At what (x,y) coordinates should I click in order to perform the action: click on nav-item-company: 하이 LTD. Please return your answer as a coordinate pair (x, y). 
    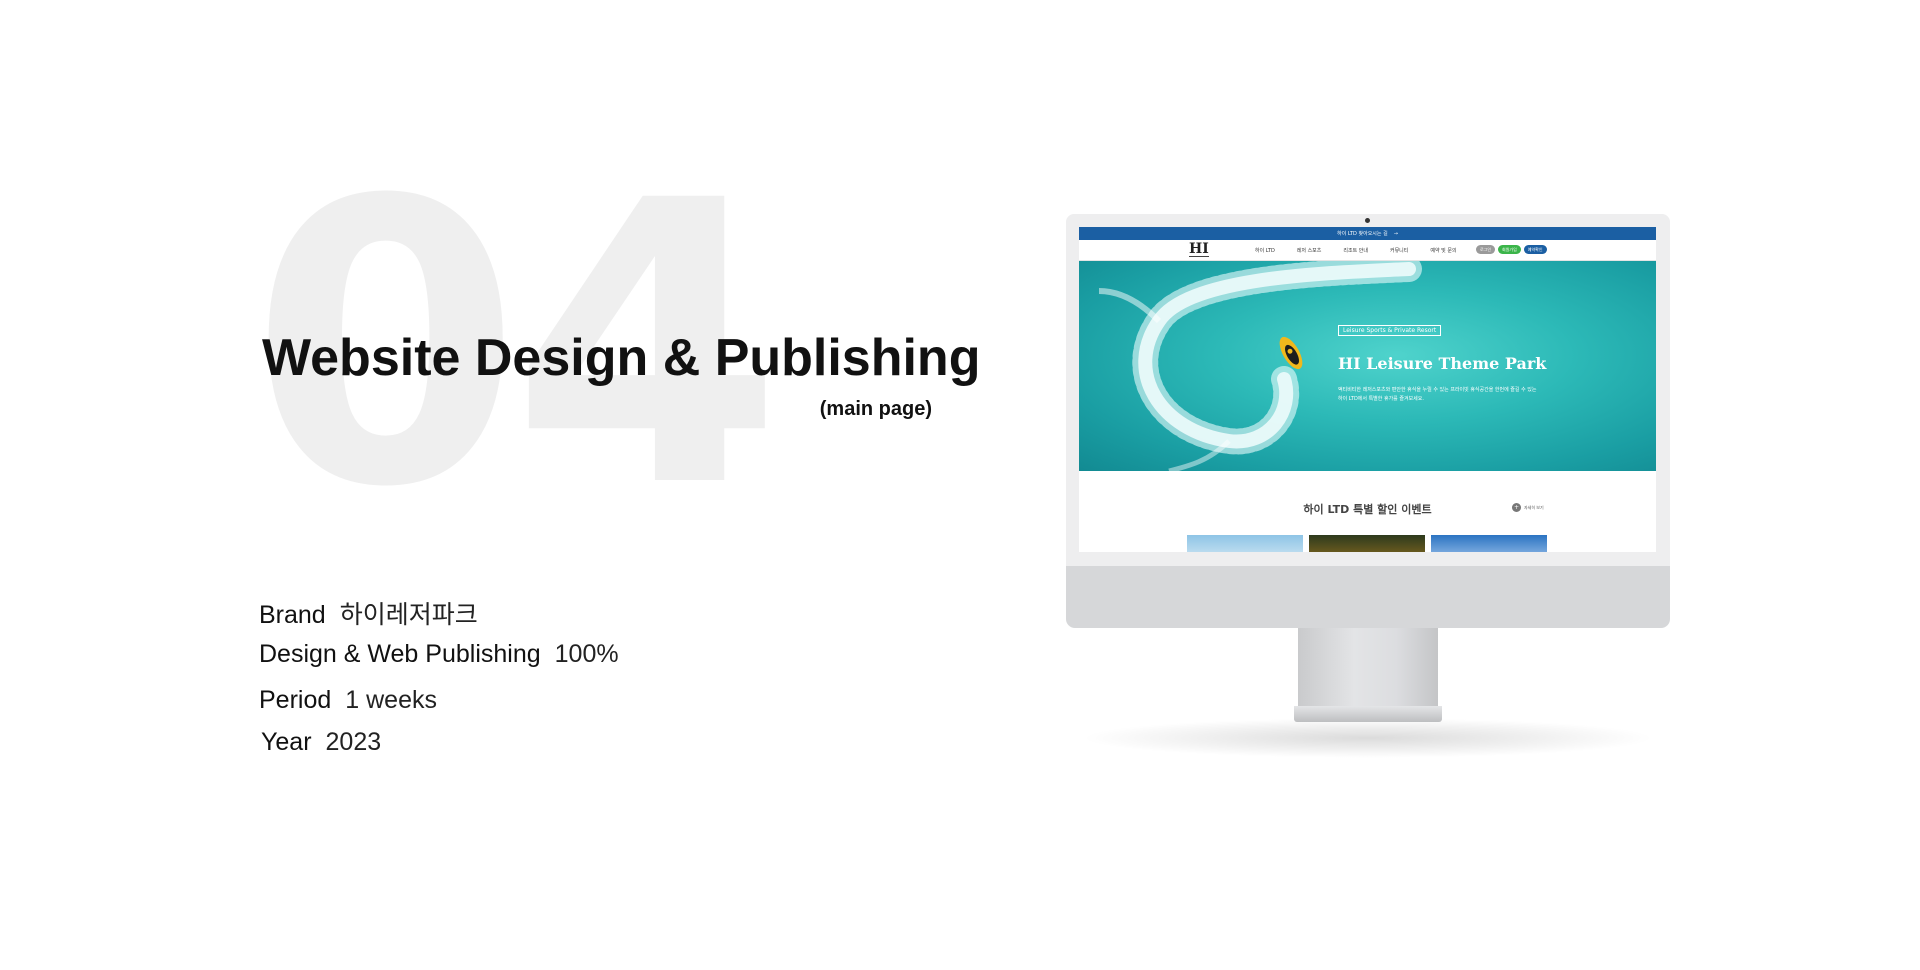
    Looking at the image, I should click on (1265, 250).